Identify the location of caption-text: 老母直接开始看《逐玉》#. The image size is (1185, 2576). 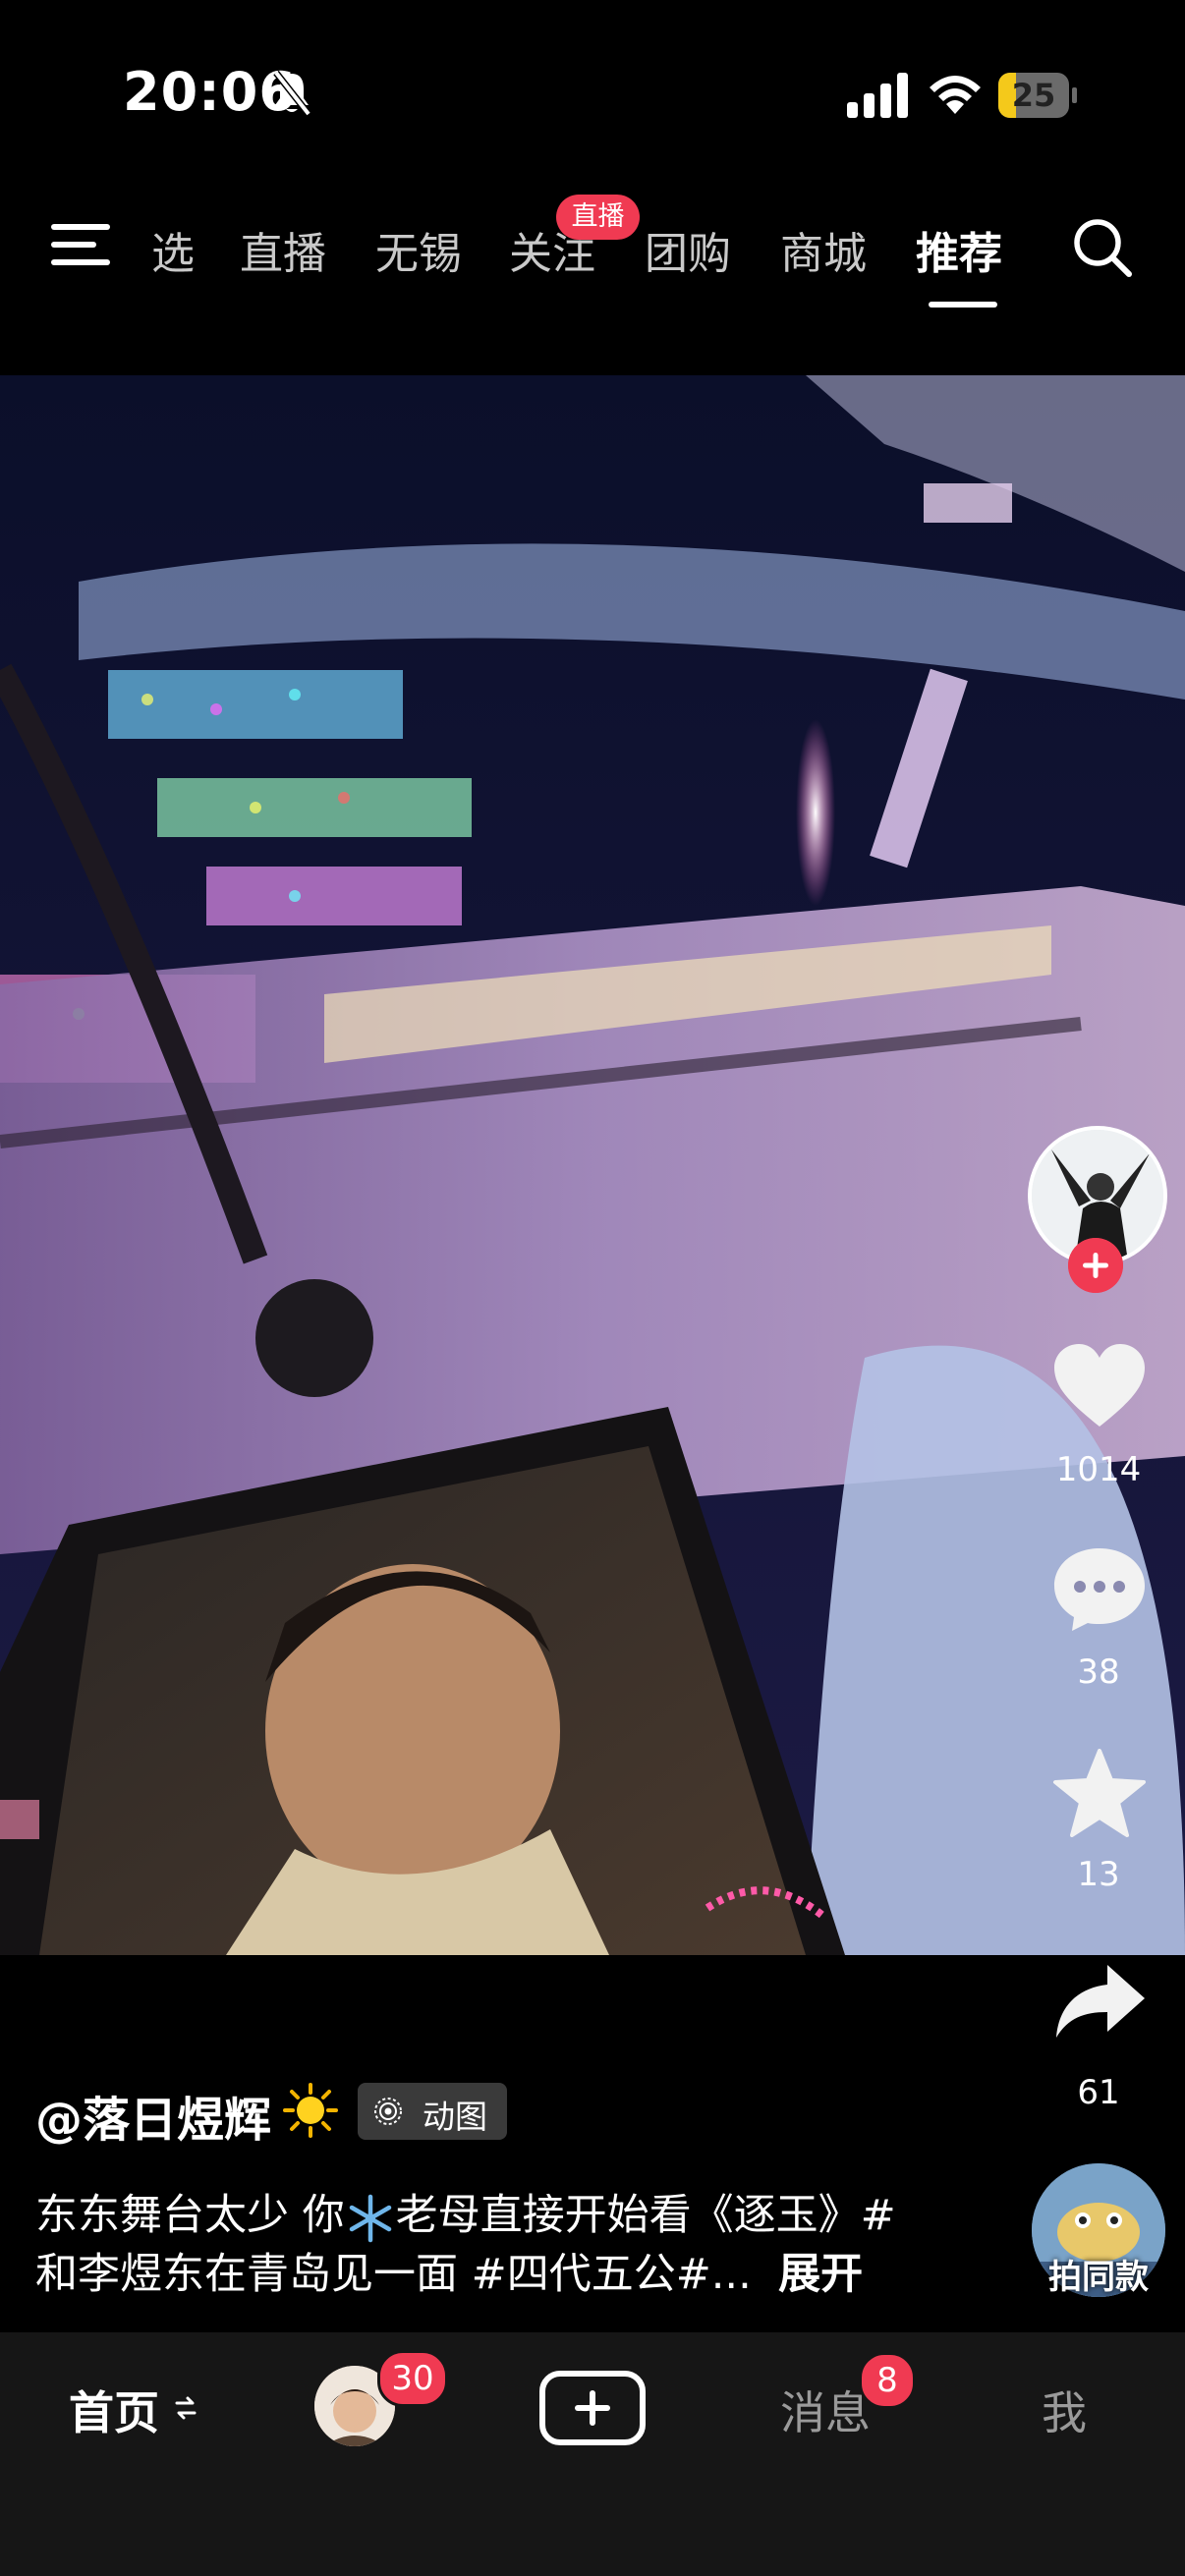
(646, 2215).